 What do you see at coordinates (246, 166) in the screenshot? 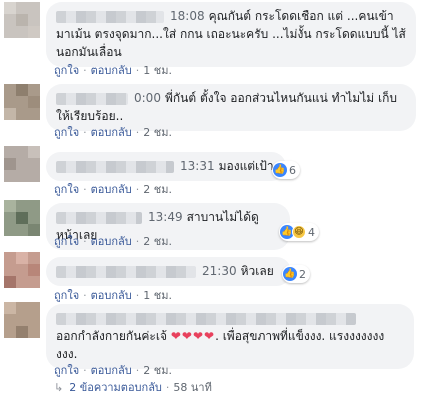
I see `comment-text: มองแต่เป้า` at bounding box center [246, 166].